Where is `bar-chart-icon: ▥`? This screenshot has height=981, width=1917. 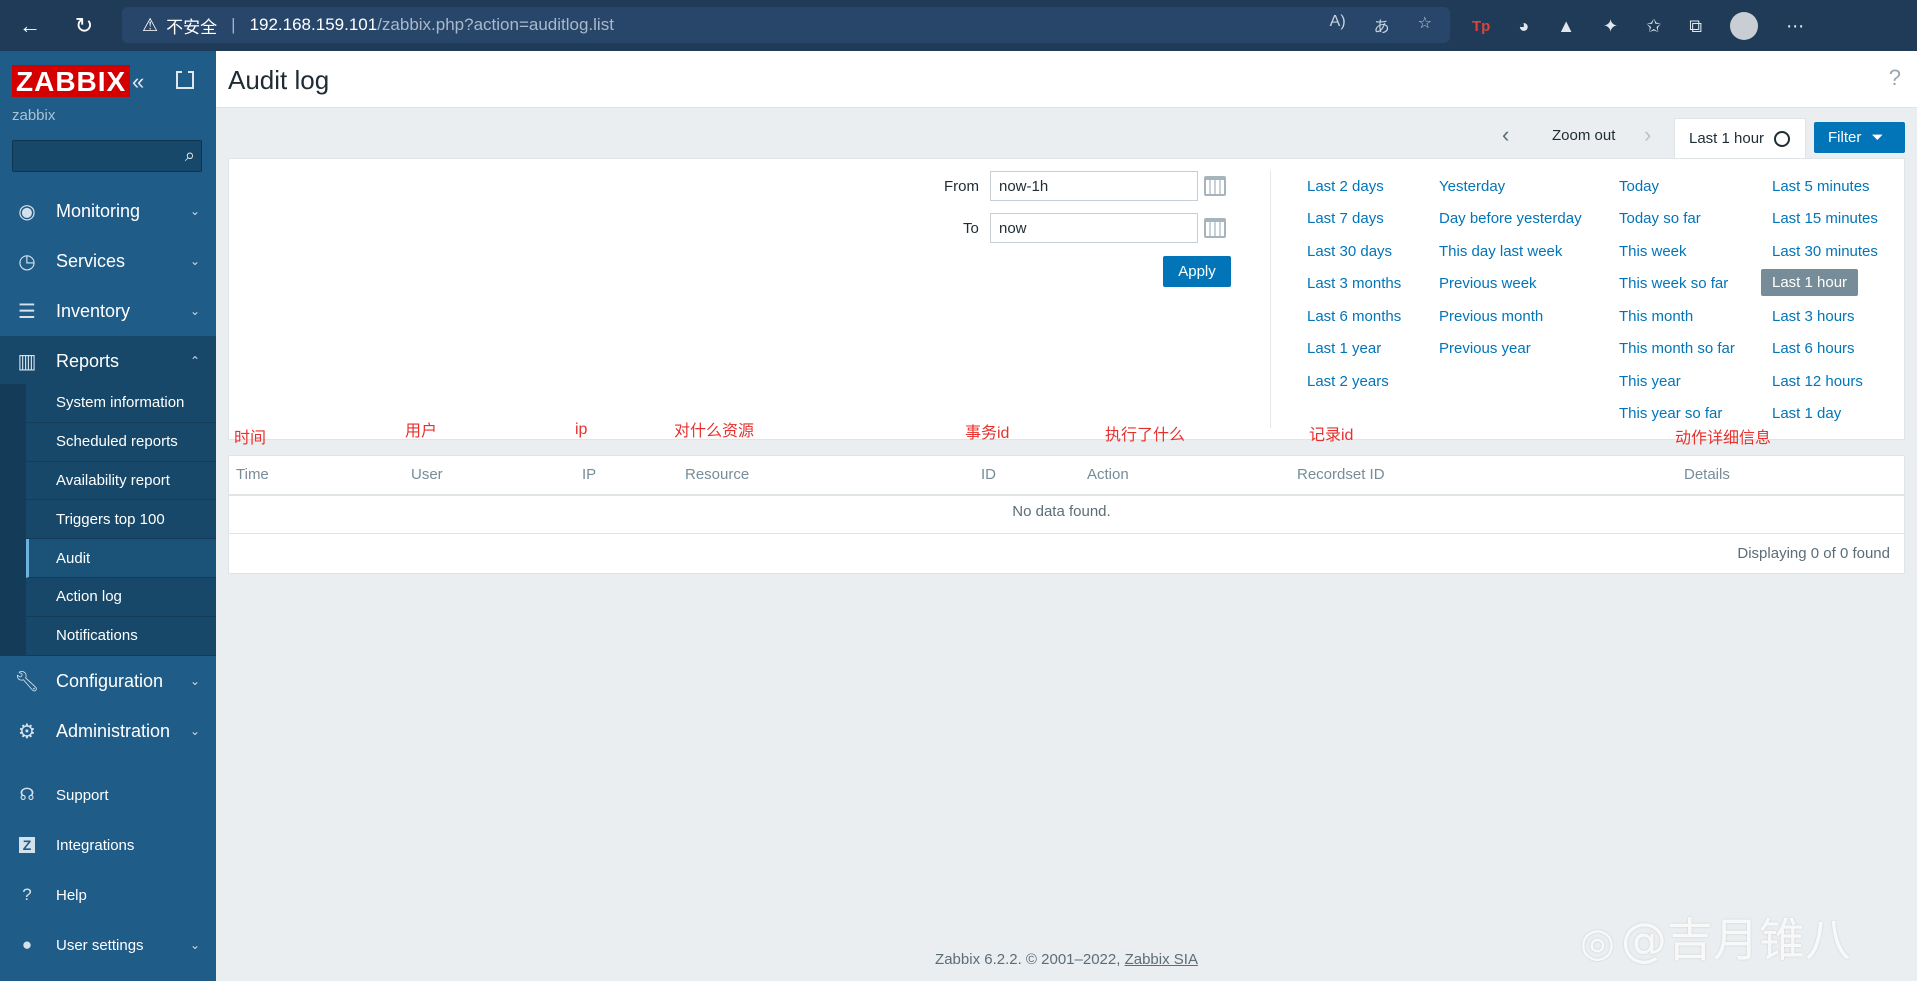
bar-chart-icon: ▥ is located at coordinates (27, 361).